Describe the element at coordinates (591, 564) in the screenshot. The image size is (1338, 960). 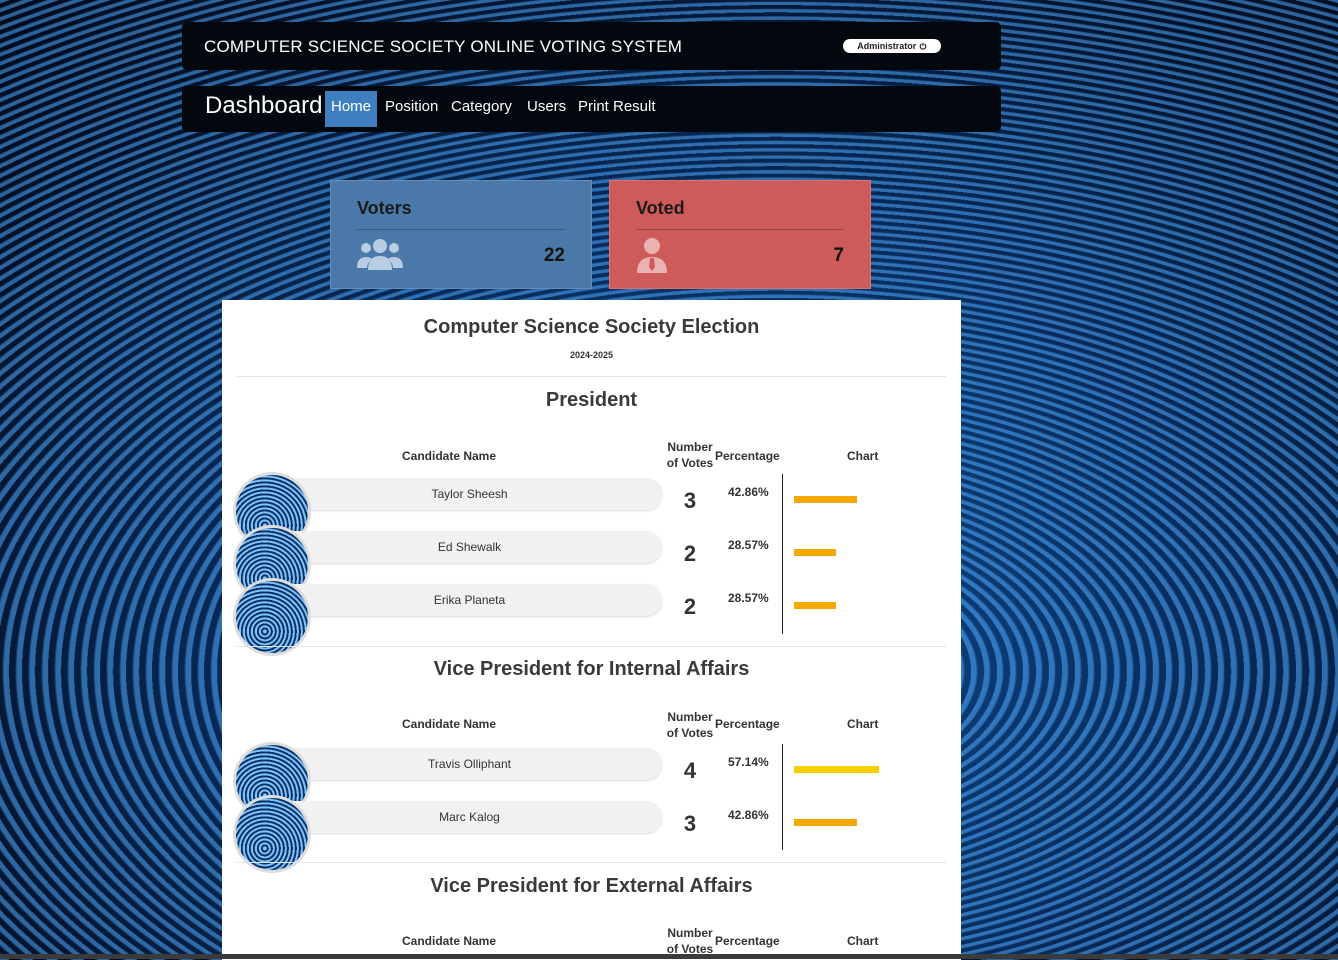
I see `candidate-row: Ed Shewalk 2 28.57%` at that location.